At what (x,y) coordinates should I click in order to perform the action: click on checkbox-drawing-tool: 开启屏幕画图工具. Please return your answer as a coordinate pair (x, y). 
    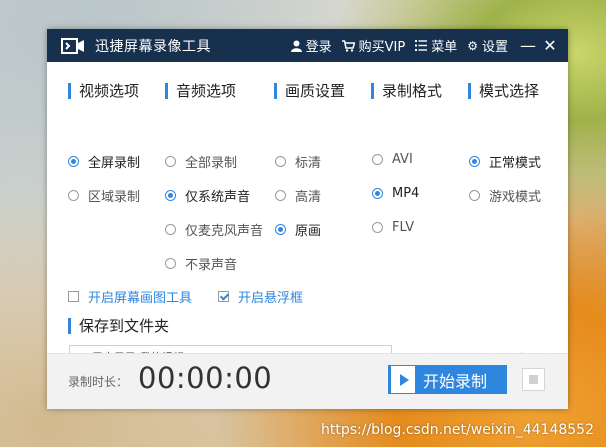
    Looking at the image, I should click on (130, 296).